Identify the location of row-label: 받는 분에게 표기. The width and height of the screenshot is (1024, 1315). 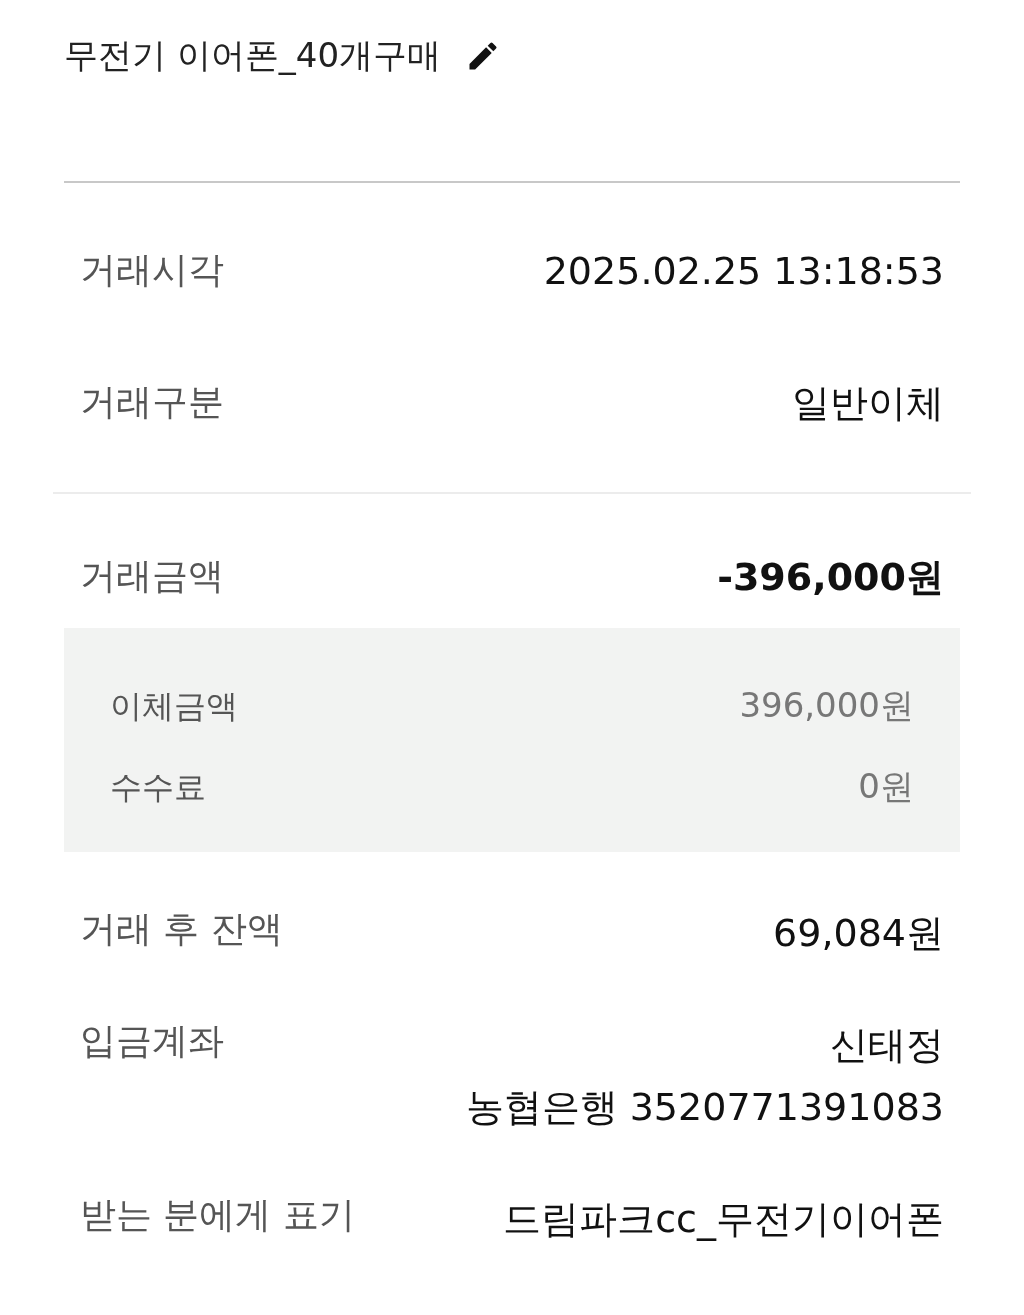
(217, 1215).